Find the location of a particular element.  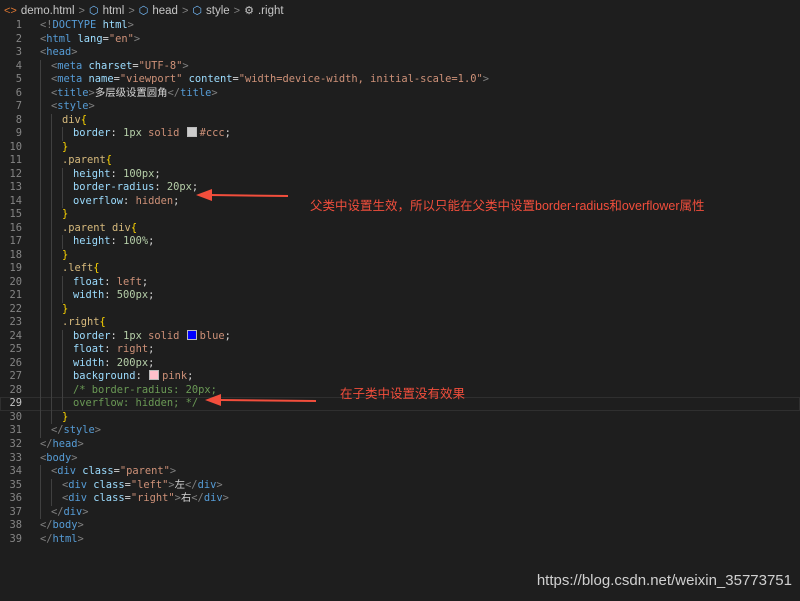

arrow-parent-note is located at coordinates (242, 195).